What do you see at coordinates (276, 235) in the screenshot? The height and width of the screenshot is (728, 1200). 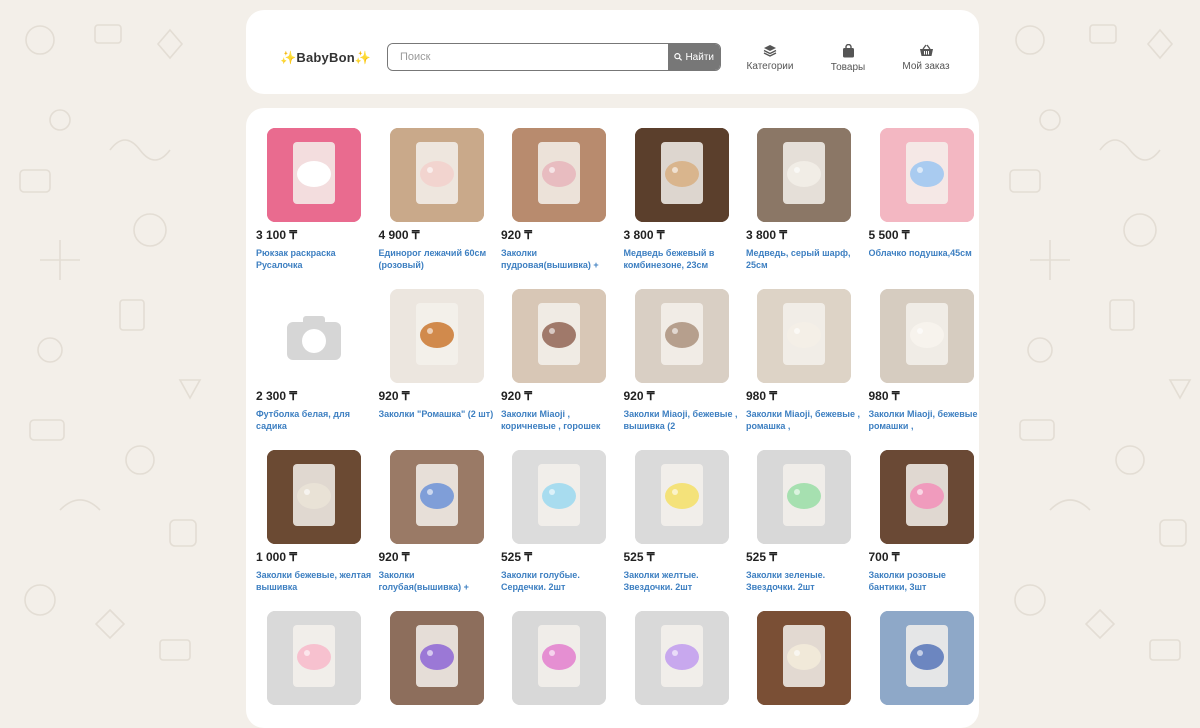 I see `product-price: 3 100 ₸` at bounding box center [276, 235].